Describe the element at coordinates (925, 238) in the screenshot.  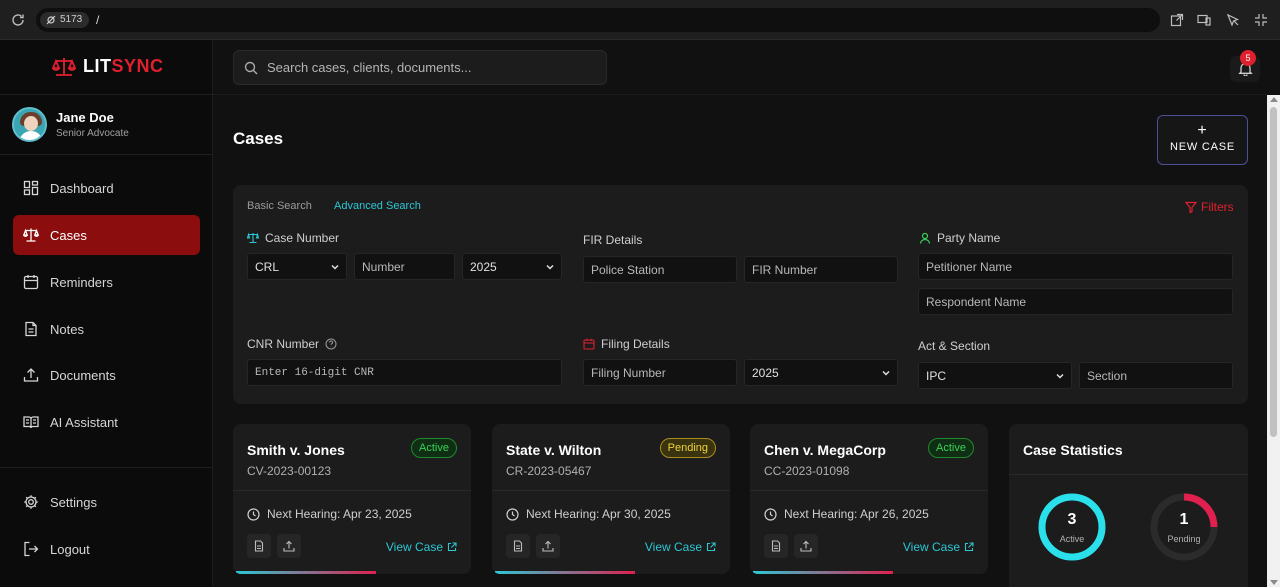
I see `user-icon` at that location.